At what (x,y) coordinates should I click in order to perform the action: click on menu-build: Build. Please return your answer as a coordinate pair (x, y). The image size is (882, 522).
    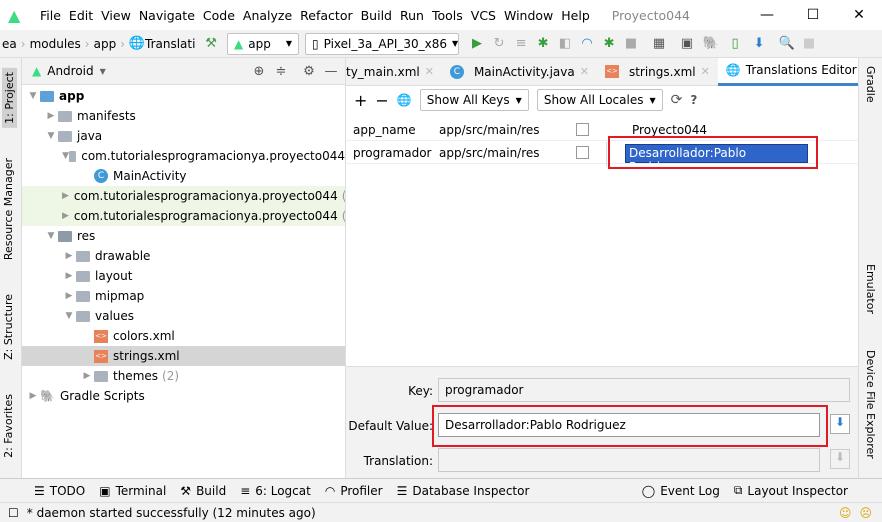
    Looking at the image, I should click on (376, 15).